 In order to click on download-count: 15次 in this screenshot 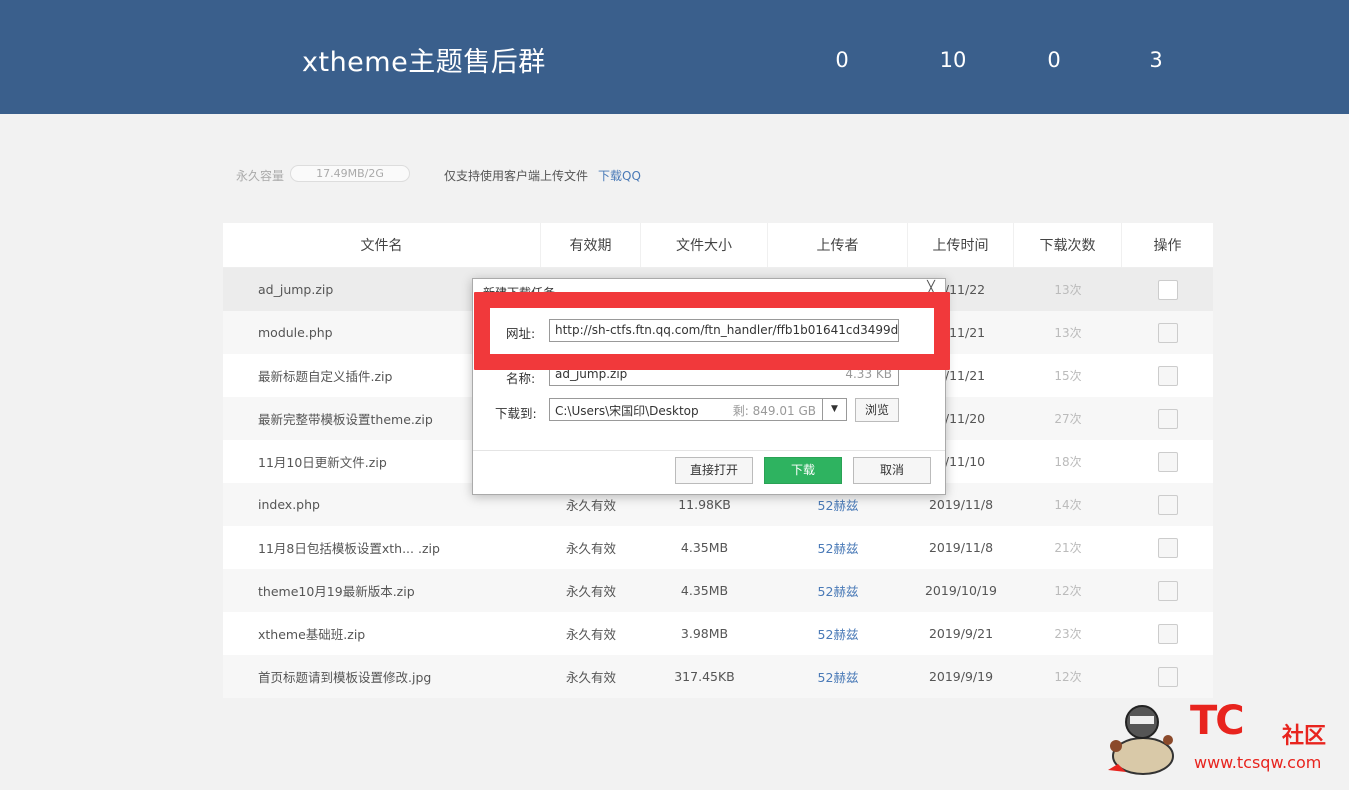, I will do `click(1068, 376)`.